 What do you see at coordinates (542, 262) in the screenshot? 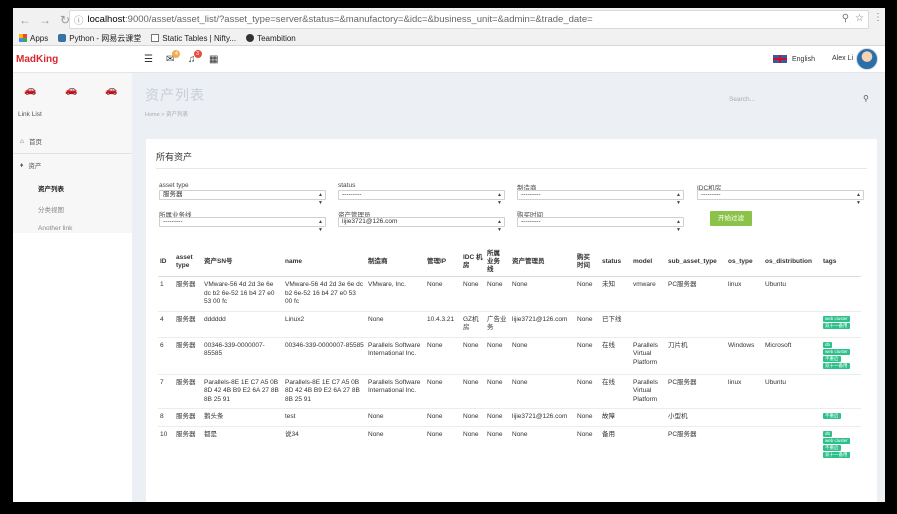
I see `column-header: 资产管理员` at bounding box center [542, 262].